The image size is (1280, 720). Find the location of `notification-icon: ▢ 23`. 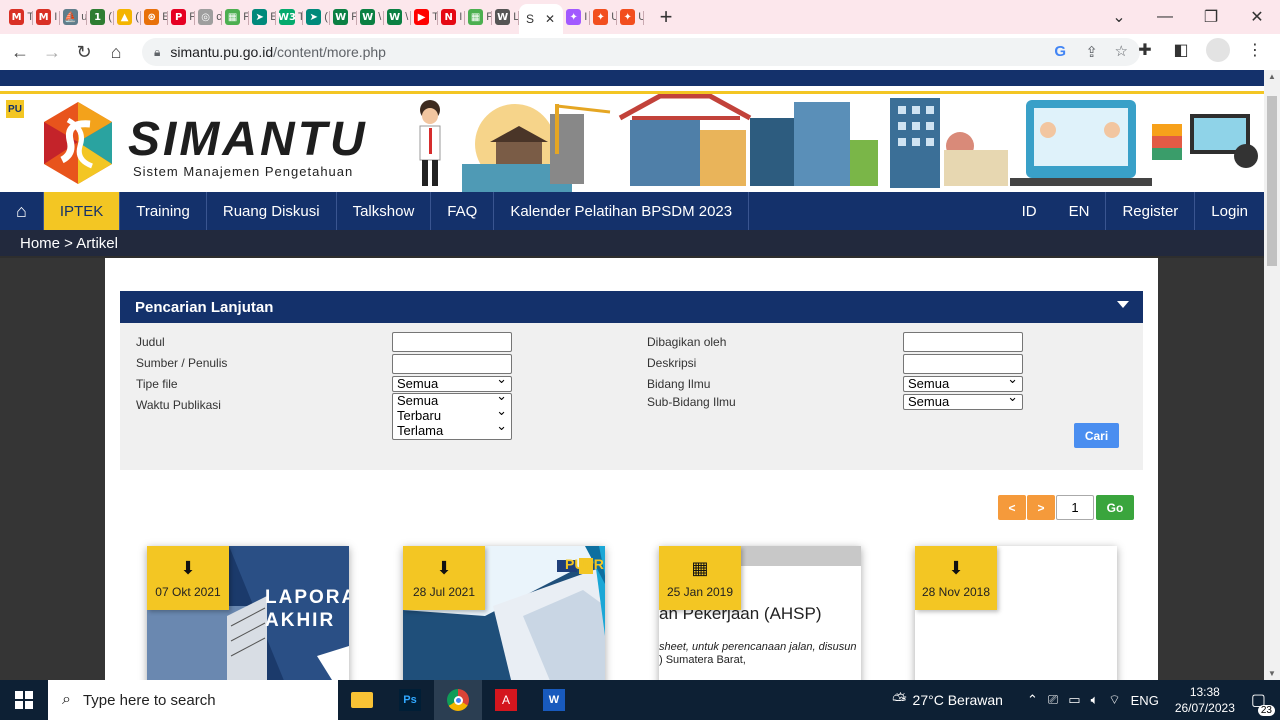

notification-icon: ▢ 23 is located at coordinates (1263, 703).